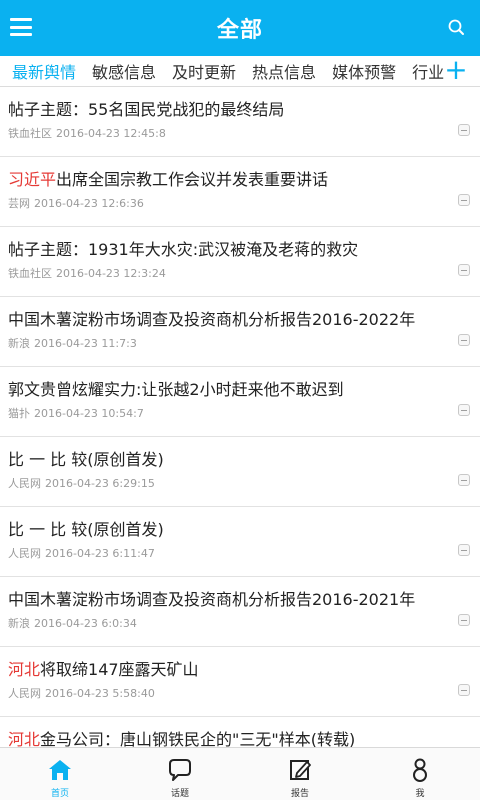 The width and height of the screenshot is (480, 800). Describe the element at coordinates (224, 694) in the screenshot. I see `news-meta: 人民网 2016-04-23 5:58:40` at that location.